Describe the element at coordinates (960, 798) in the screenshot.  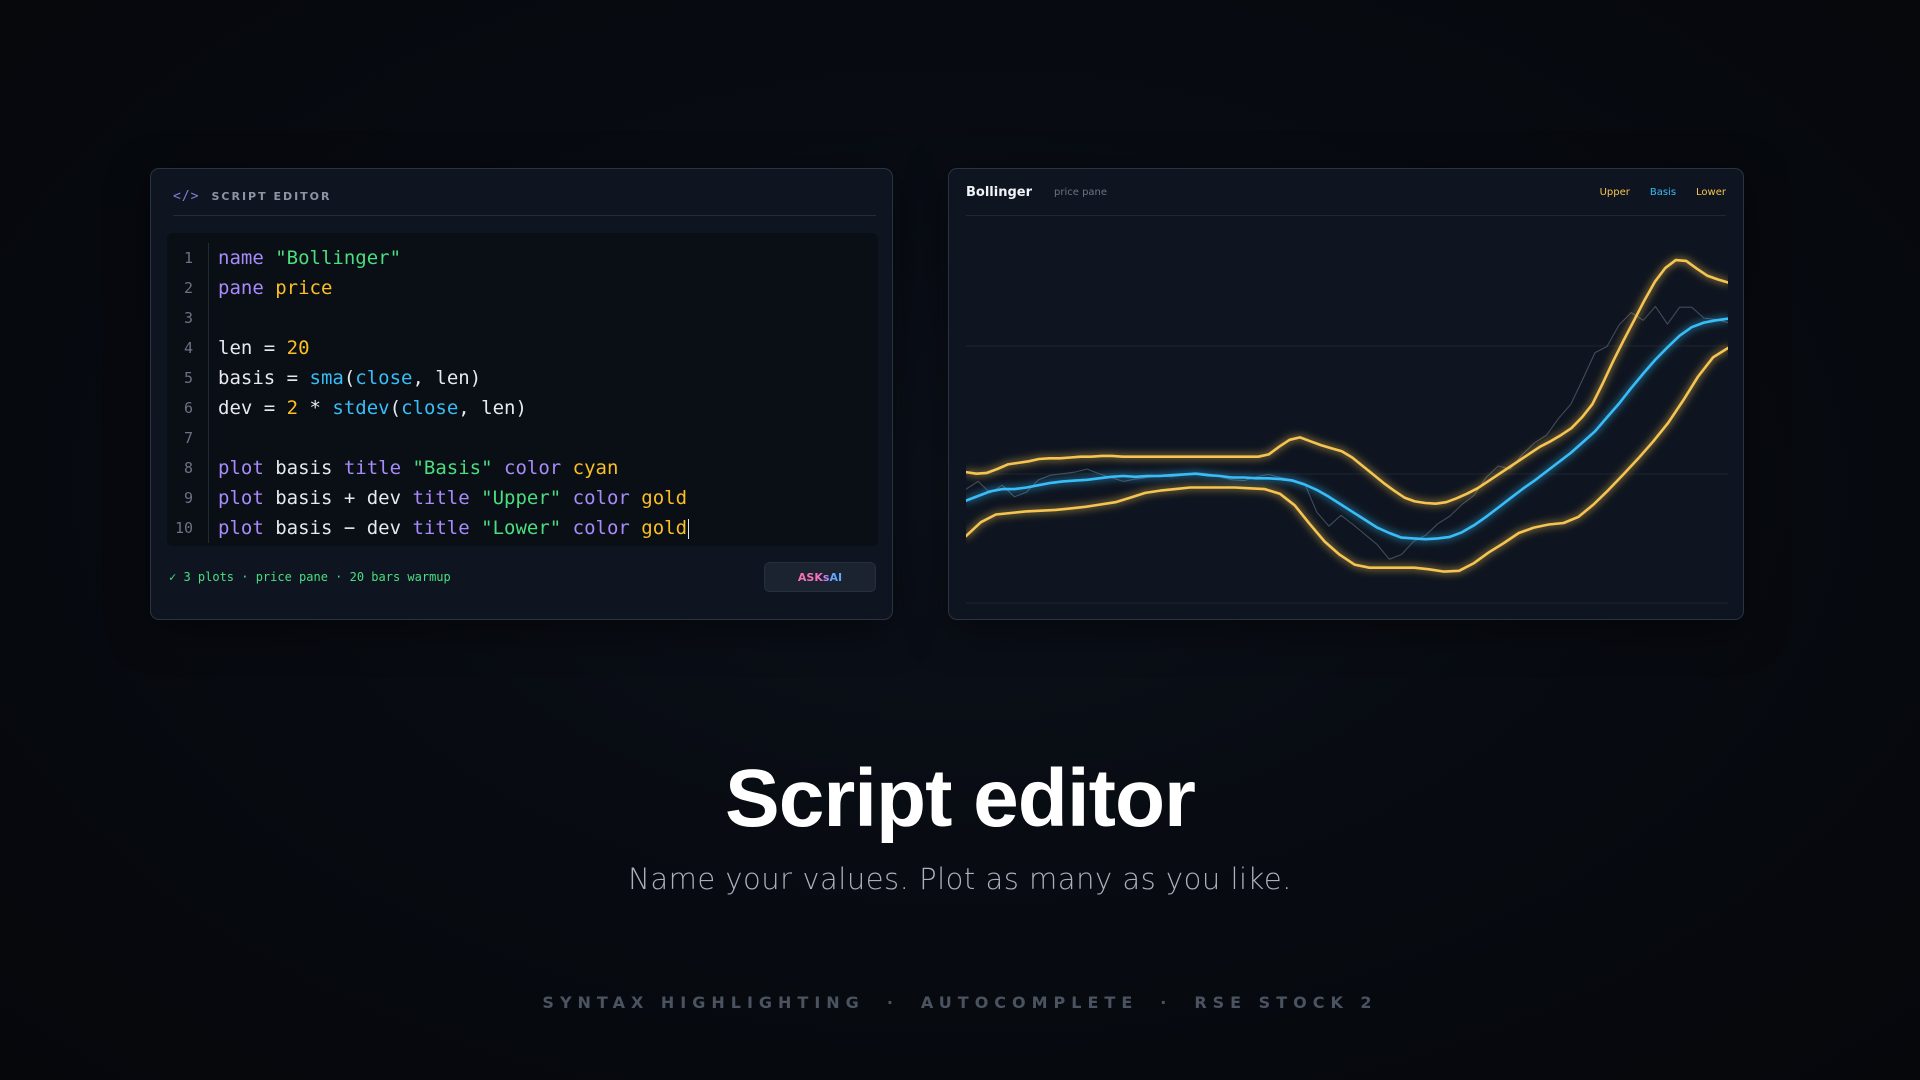
I see `page-headline: Script editor` at that location.